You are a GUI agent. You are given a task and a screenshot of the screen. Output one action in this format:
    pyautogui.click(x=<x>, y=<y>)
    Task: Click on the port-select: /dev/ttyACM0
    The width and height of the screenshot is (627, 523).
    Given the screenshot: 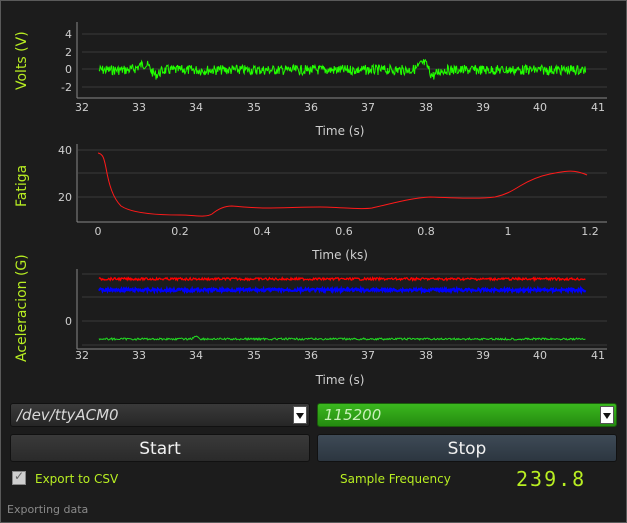 What is the action you would take?
    pyautogui.click(x=160, y=415)
    